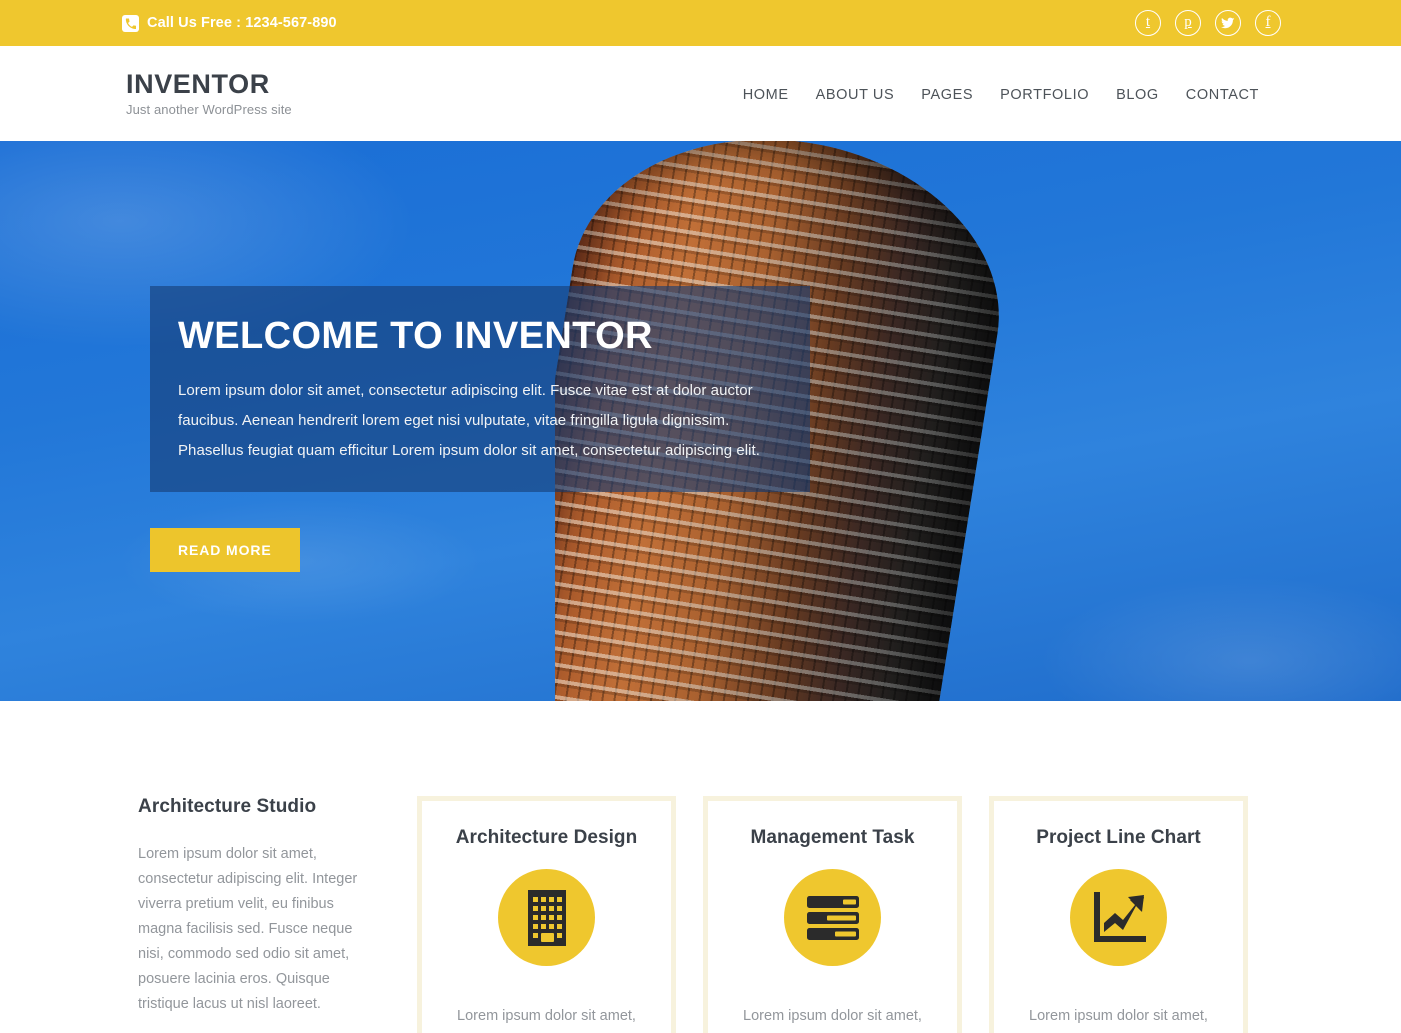 The height and width of the screenshot is (1033, 1401). I want to click on tumblr-glyph: t, so click(1148, 22).